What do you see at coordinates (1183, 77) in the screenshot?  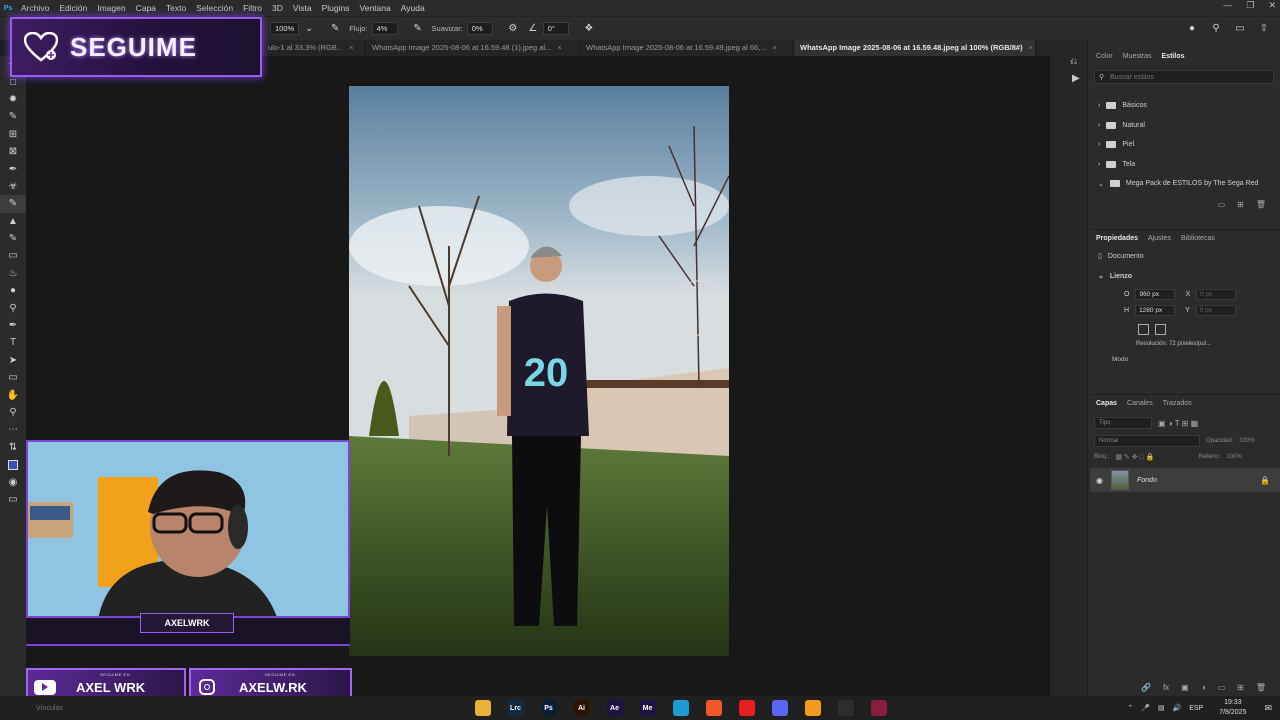 I see `styles-search-input` at bounding box center [1183, 77].